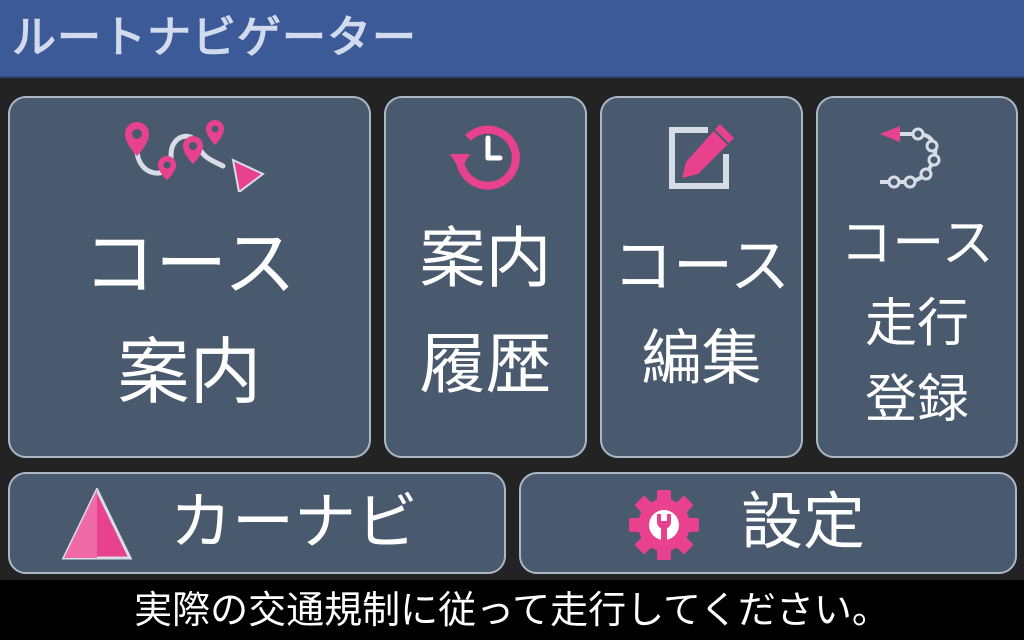 Image resolution: width=1024 pixels, height=640 pixels. Describe the element at coordinates (701, 359) in the screenshot. I see `course-edit-label-2: 編集` at that location.